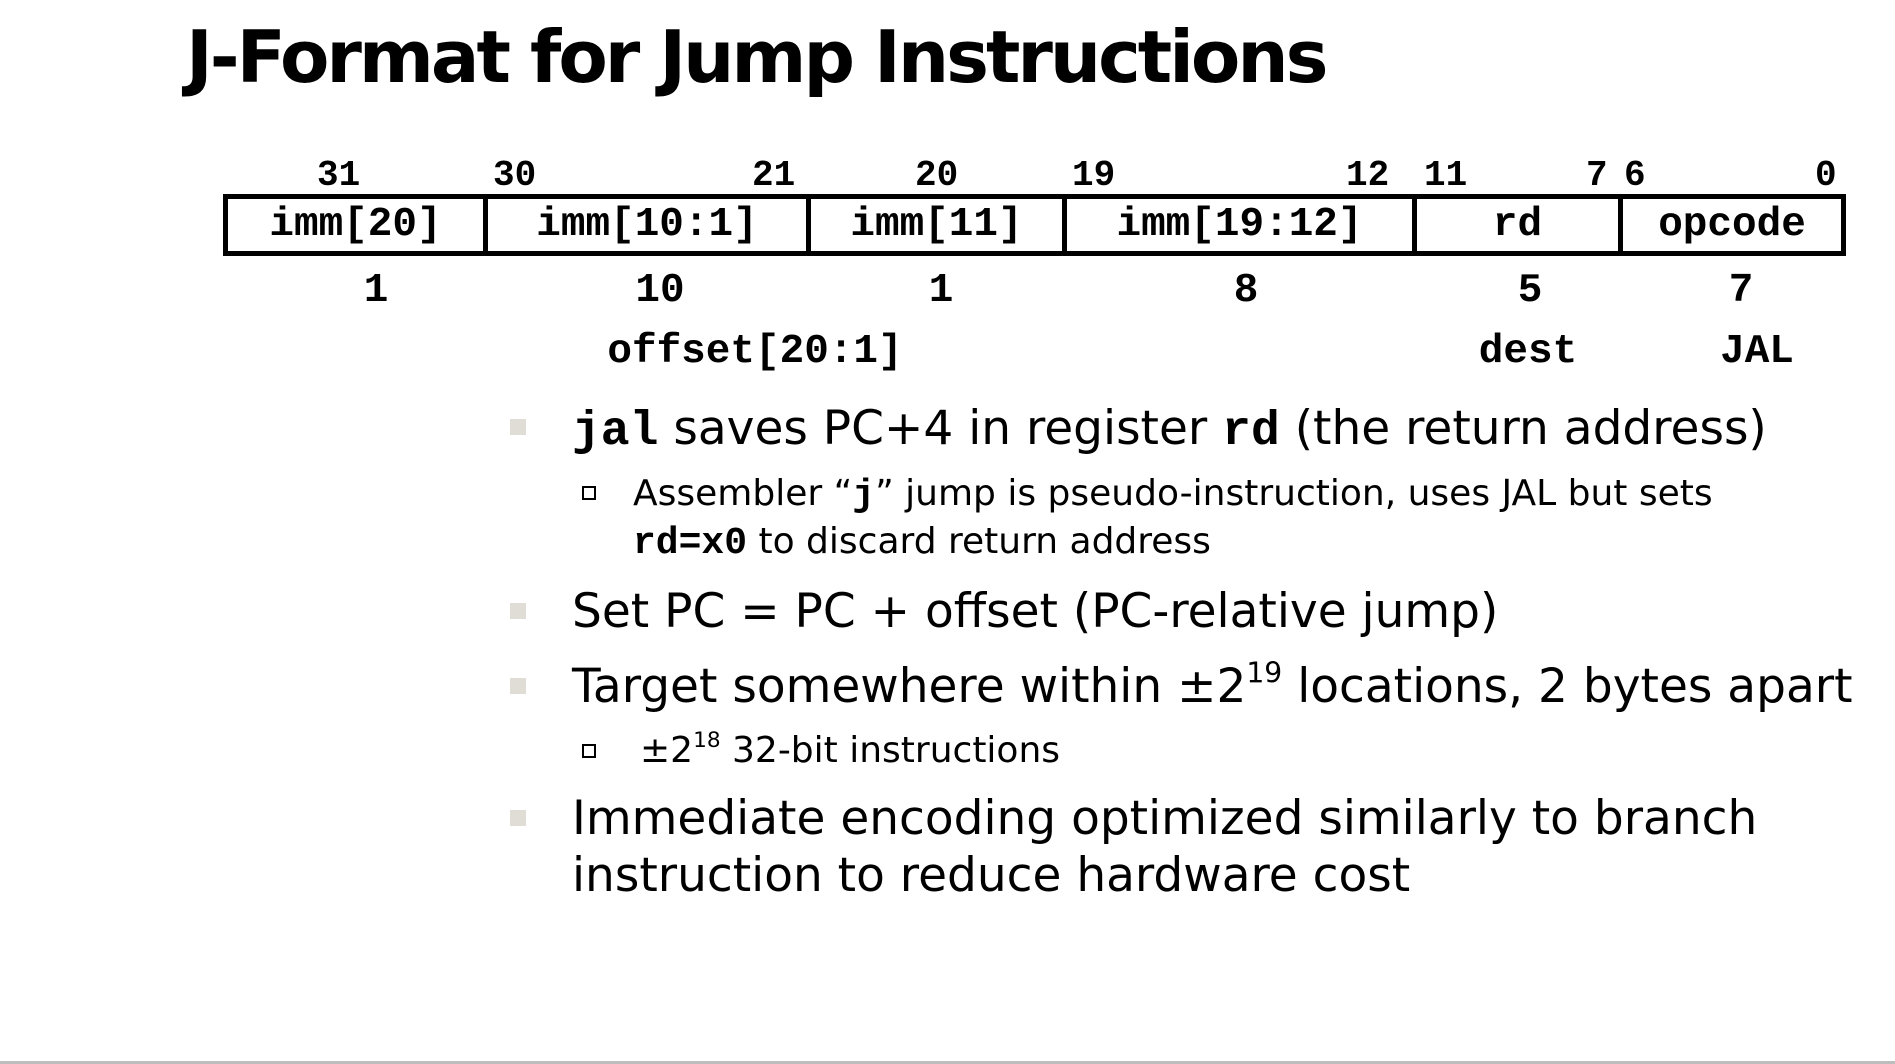 This screenshot has height=1064, width=1895. I want to click on field-imm20: imm[20], so click(358, 225).